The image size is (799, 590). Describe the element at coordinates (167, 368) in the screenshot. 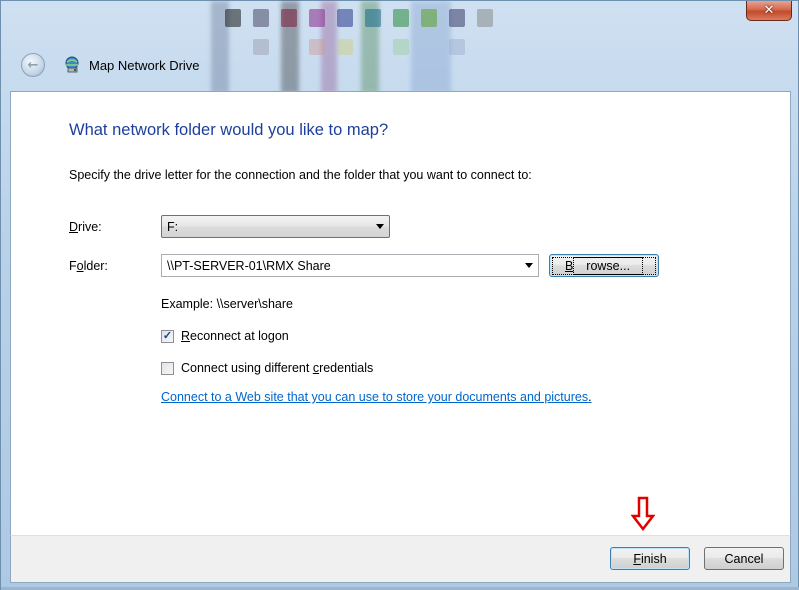

I see `credentials-checkbox` at that location.